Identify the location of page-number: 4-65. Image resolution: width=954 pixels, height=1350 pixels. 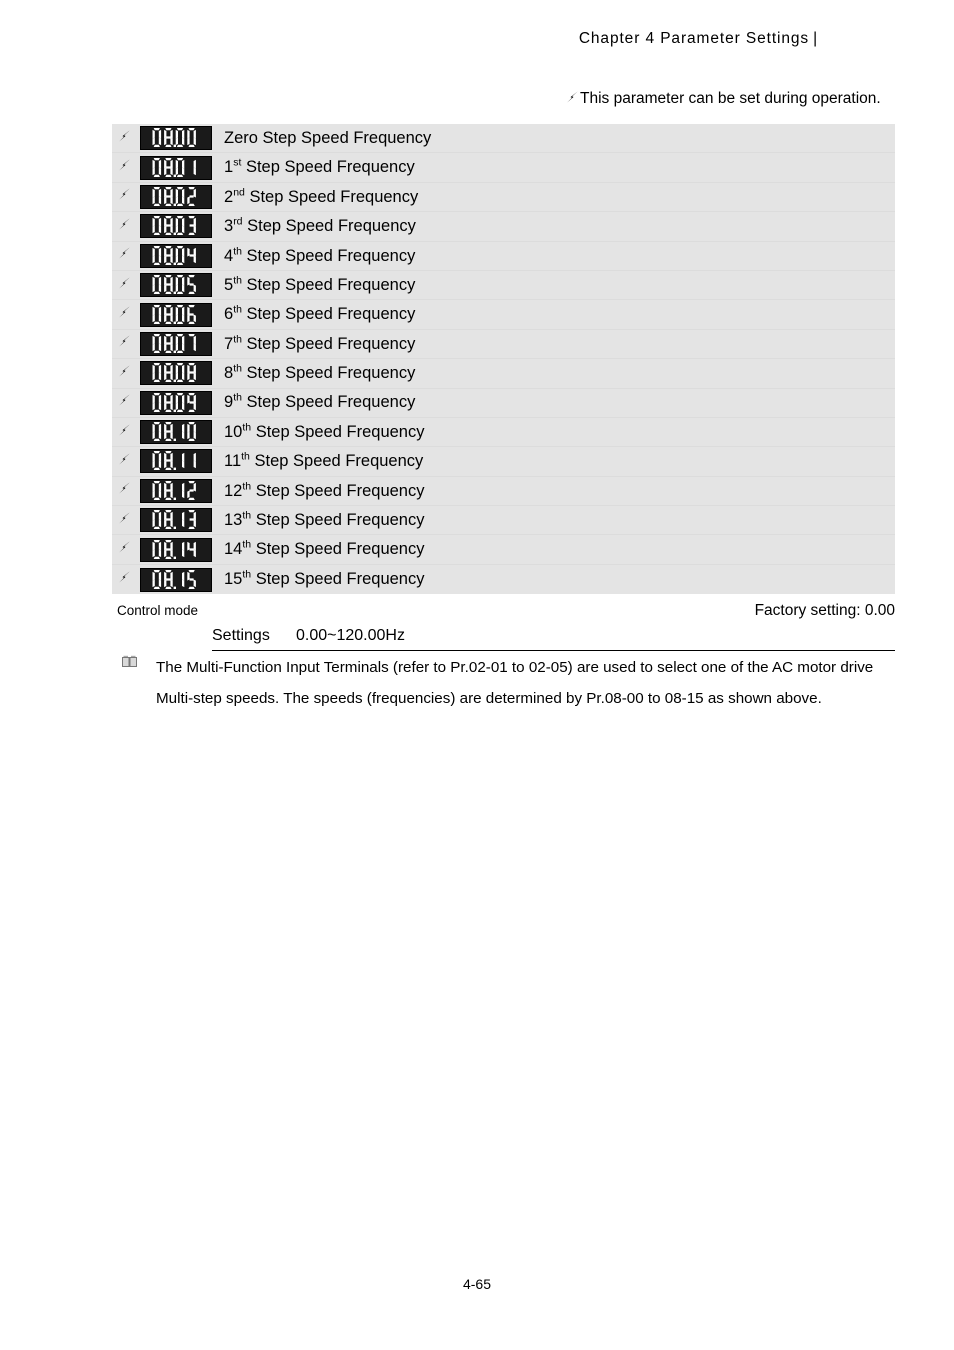
(477, 1284).